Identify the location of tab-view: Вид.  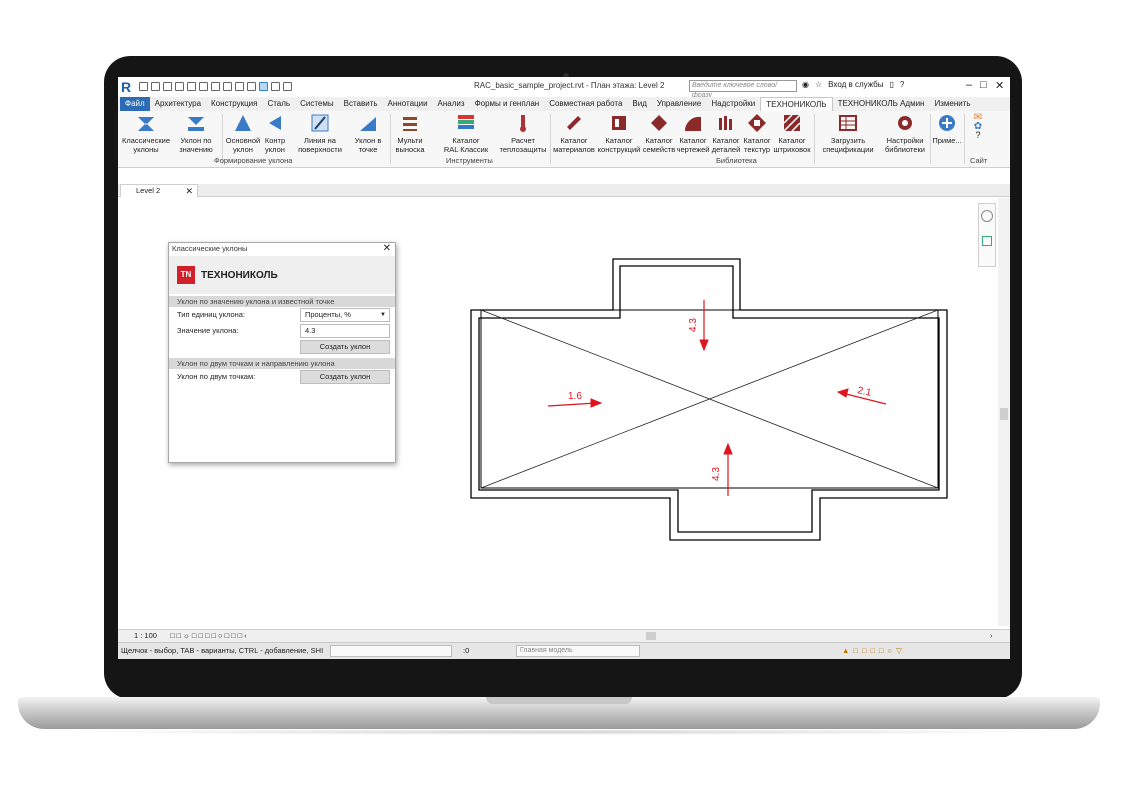
(639, 104).